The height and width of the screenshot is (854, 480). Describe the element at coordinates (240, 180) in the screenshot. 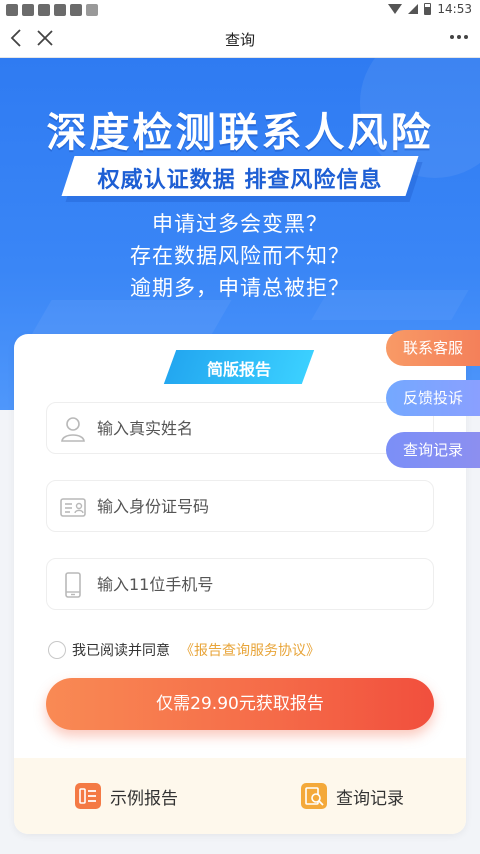

I see `banner-ribbon-text: 权威认证数据 排查风险信息` at that location.